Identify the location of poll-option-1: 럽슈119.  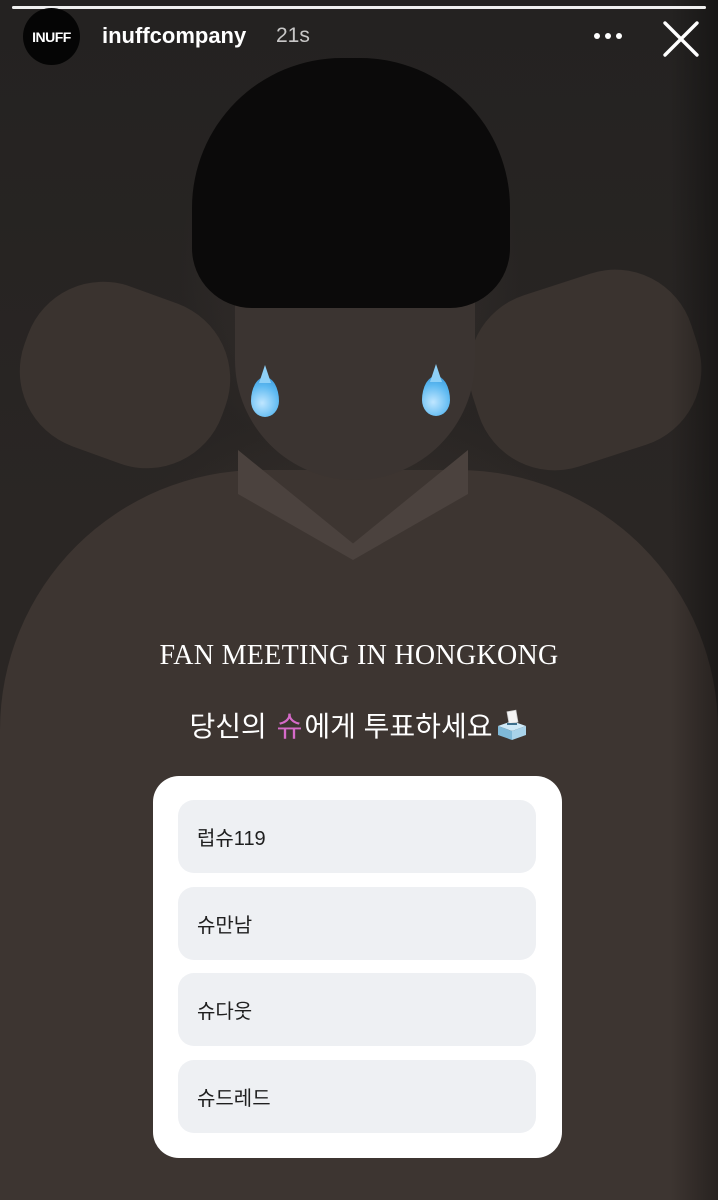
(357, 836).